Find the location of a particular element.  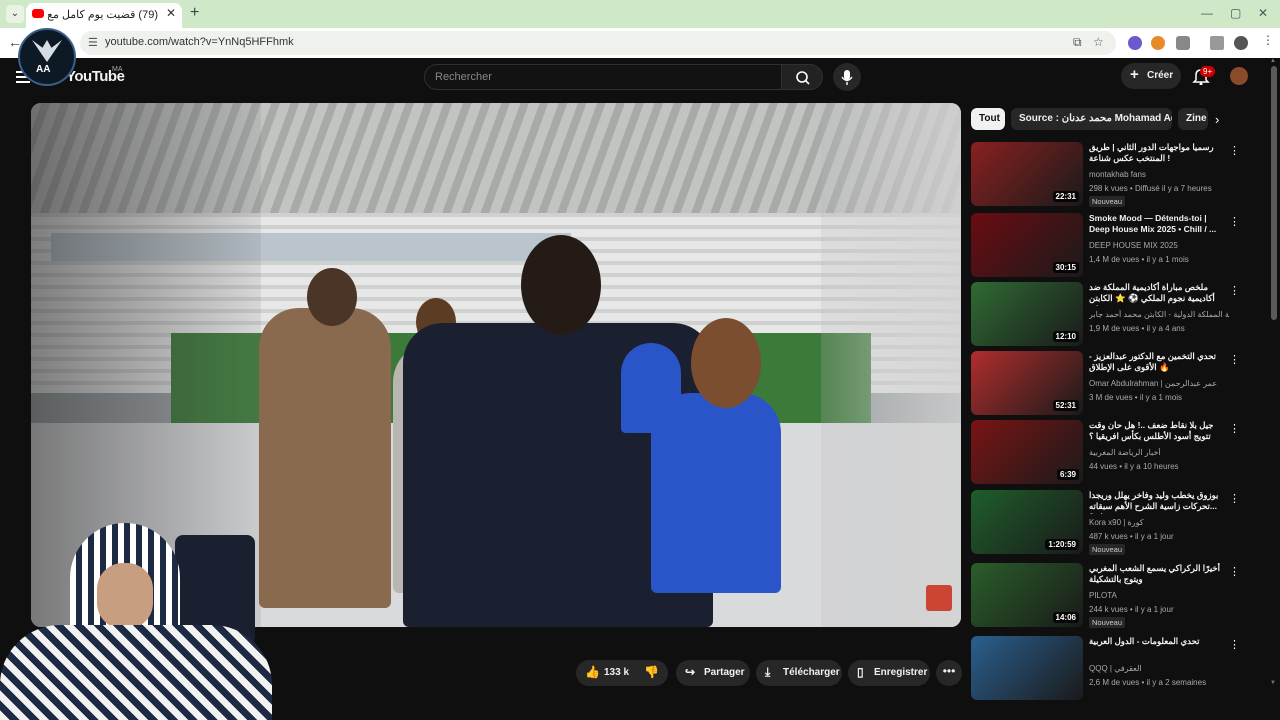

like-thumbs-up-icon: 👍 is located at coordinates (592, 672).